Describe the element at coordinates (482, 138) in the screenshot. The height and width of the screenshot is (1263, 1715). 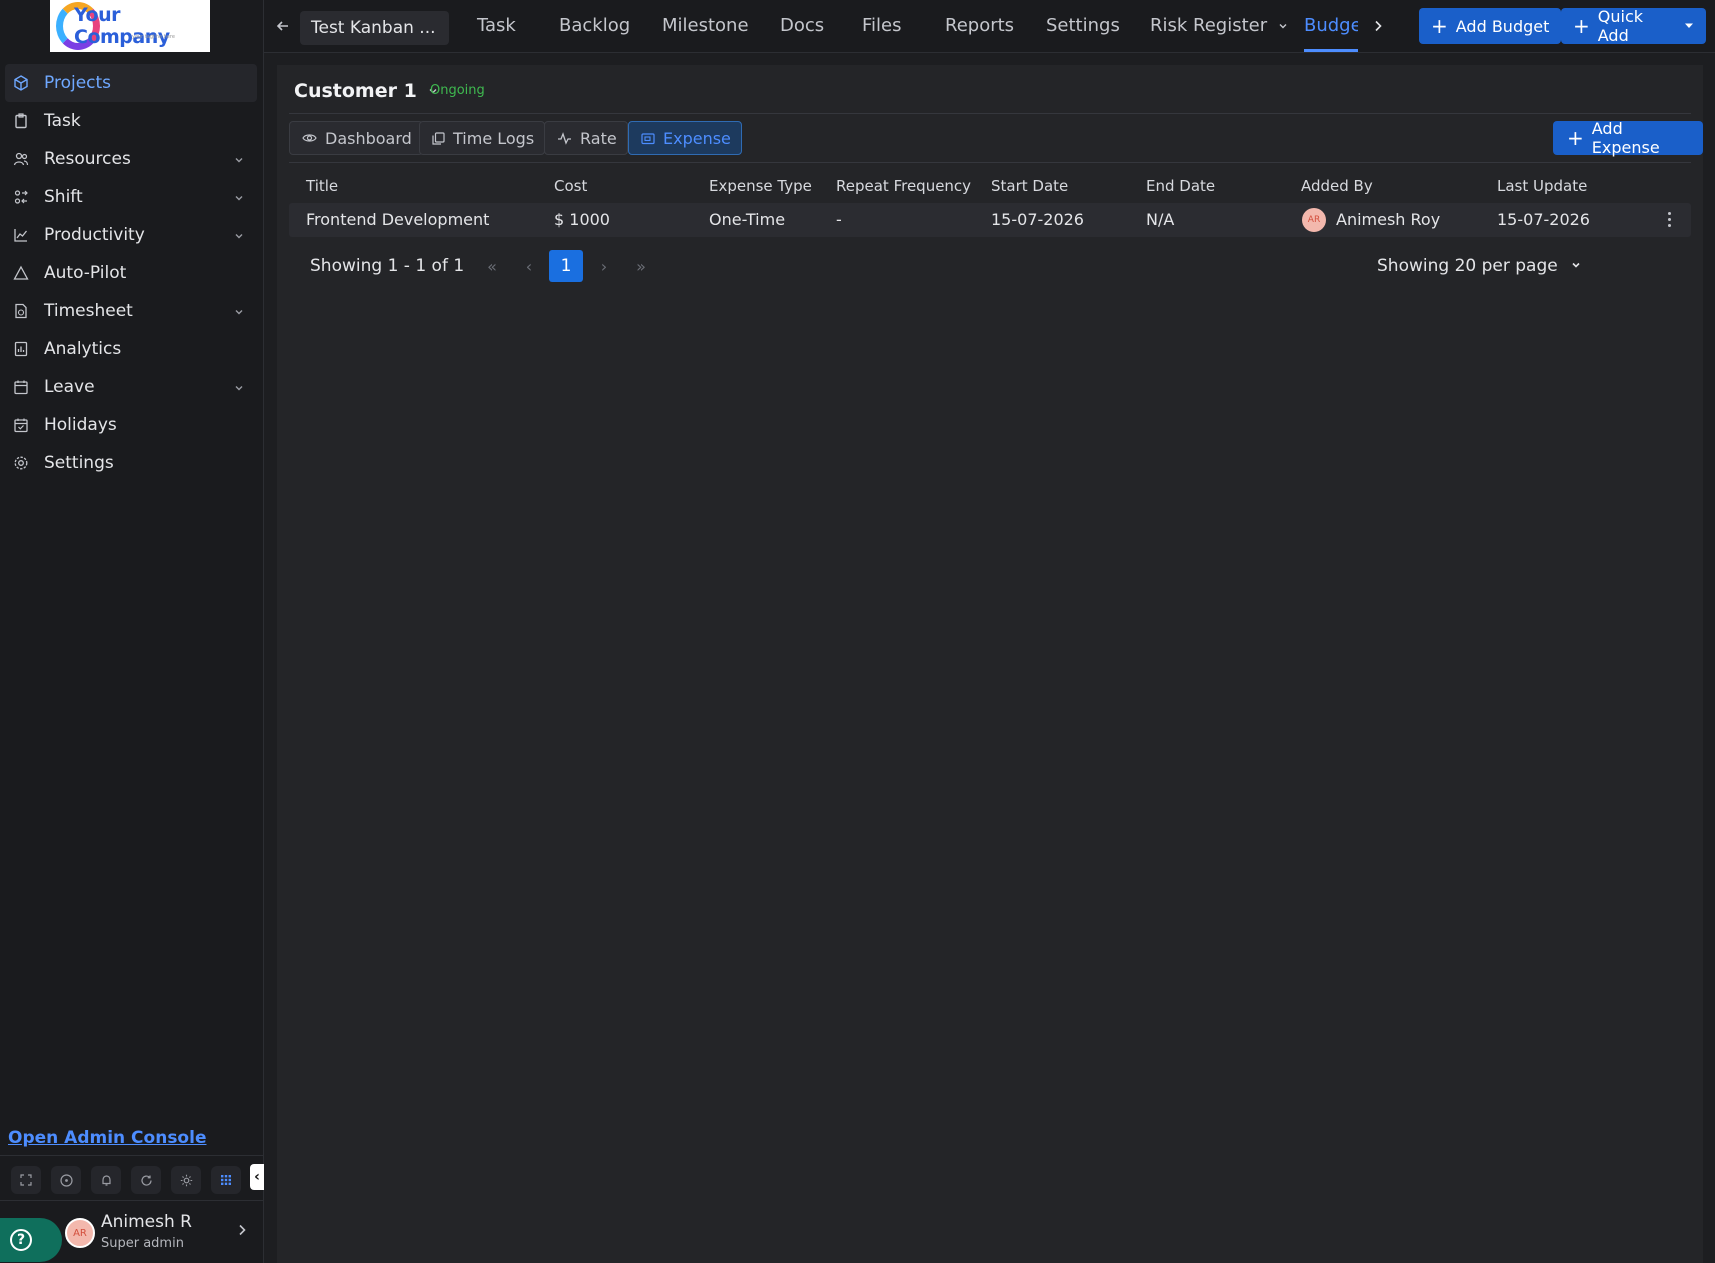
I see `subtab-time-logs: Time Logs` at that location.